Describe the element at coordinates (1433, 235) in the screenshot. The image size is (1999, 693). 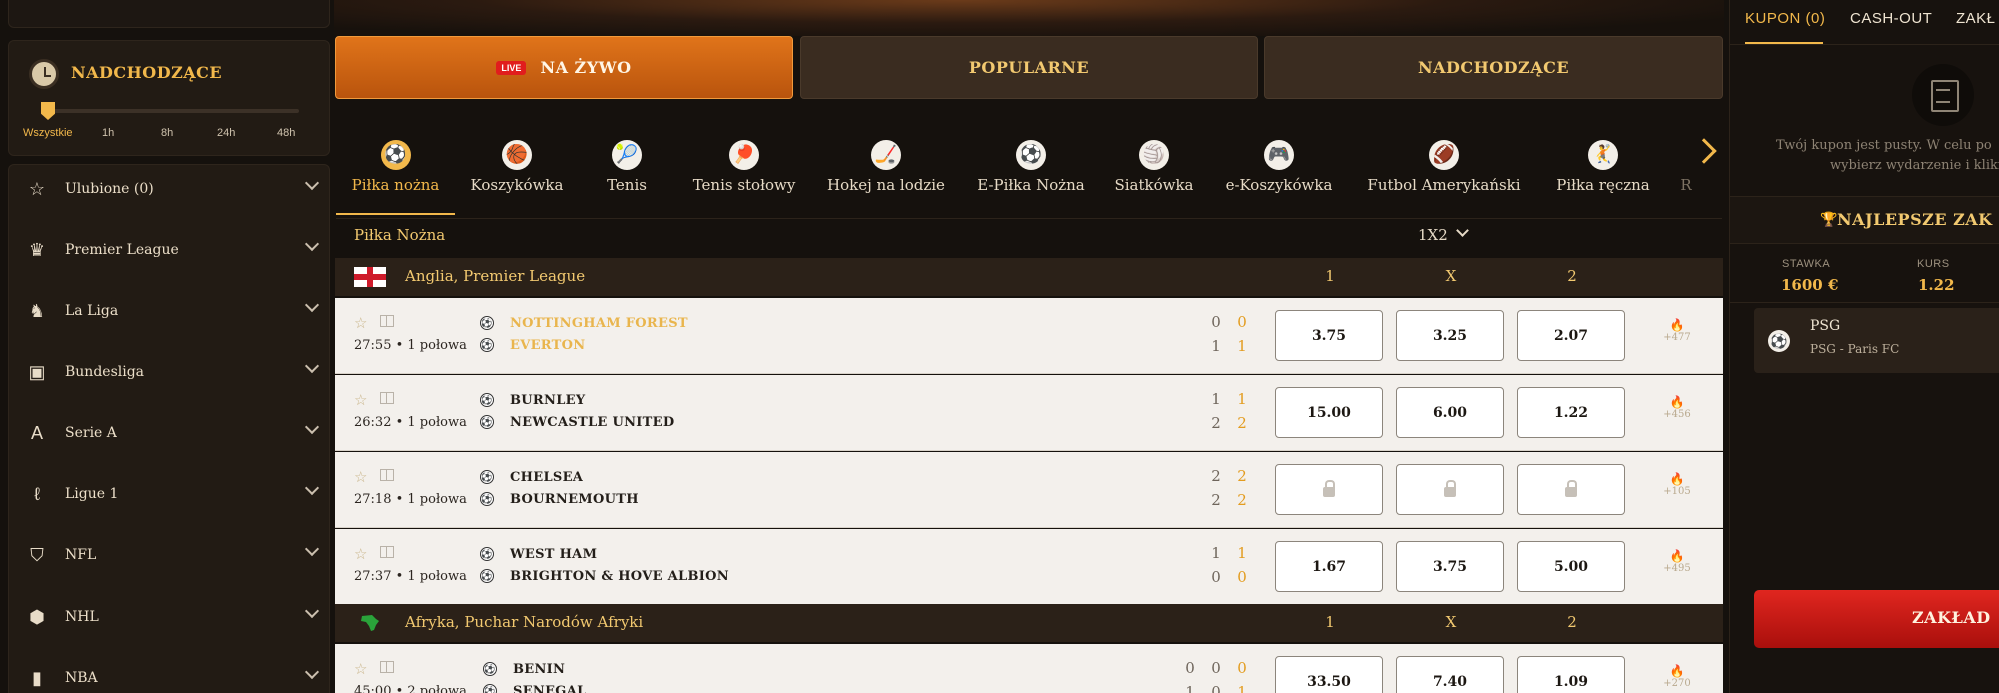
I see `market-selector: 1X2` at that location.